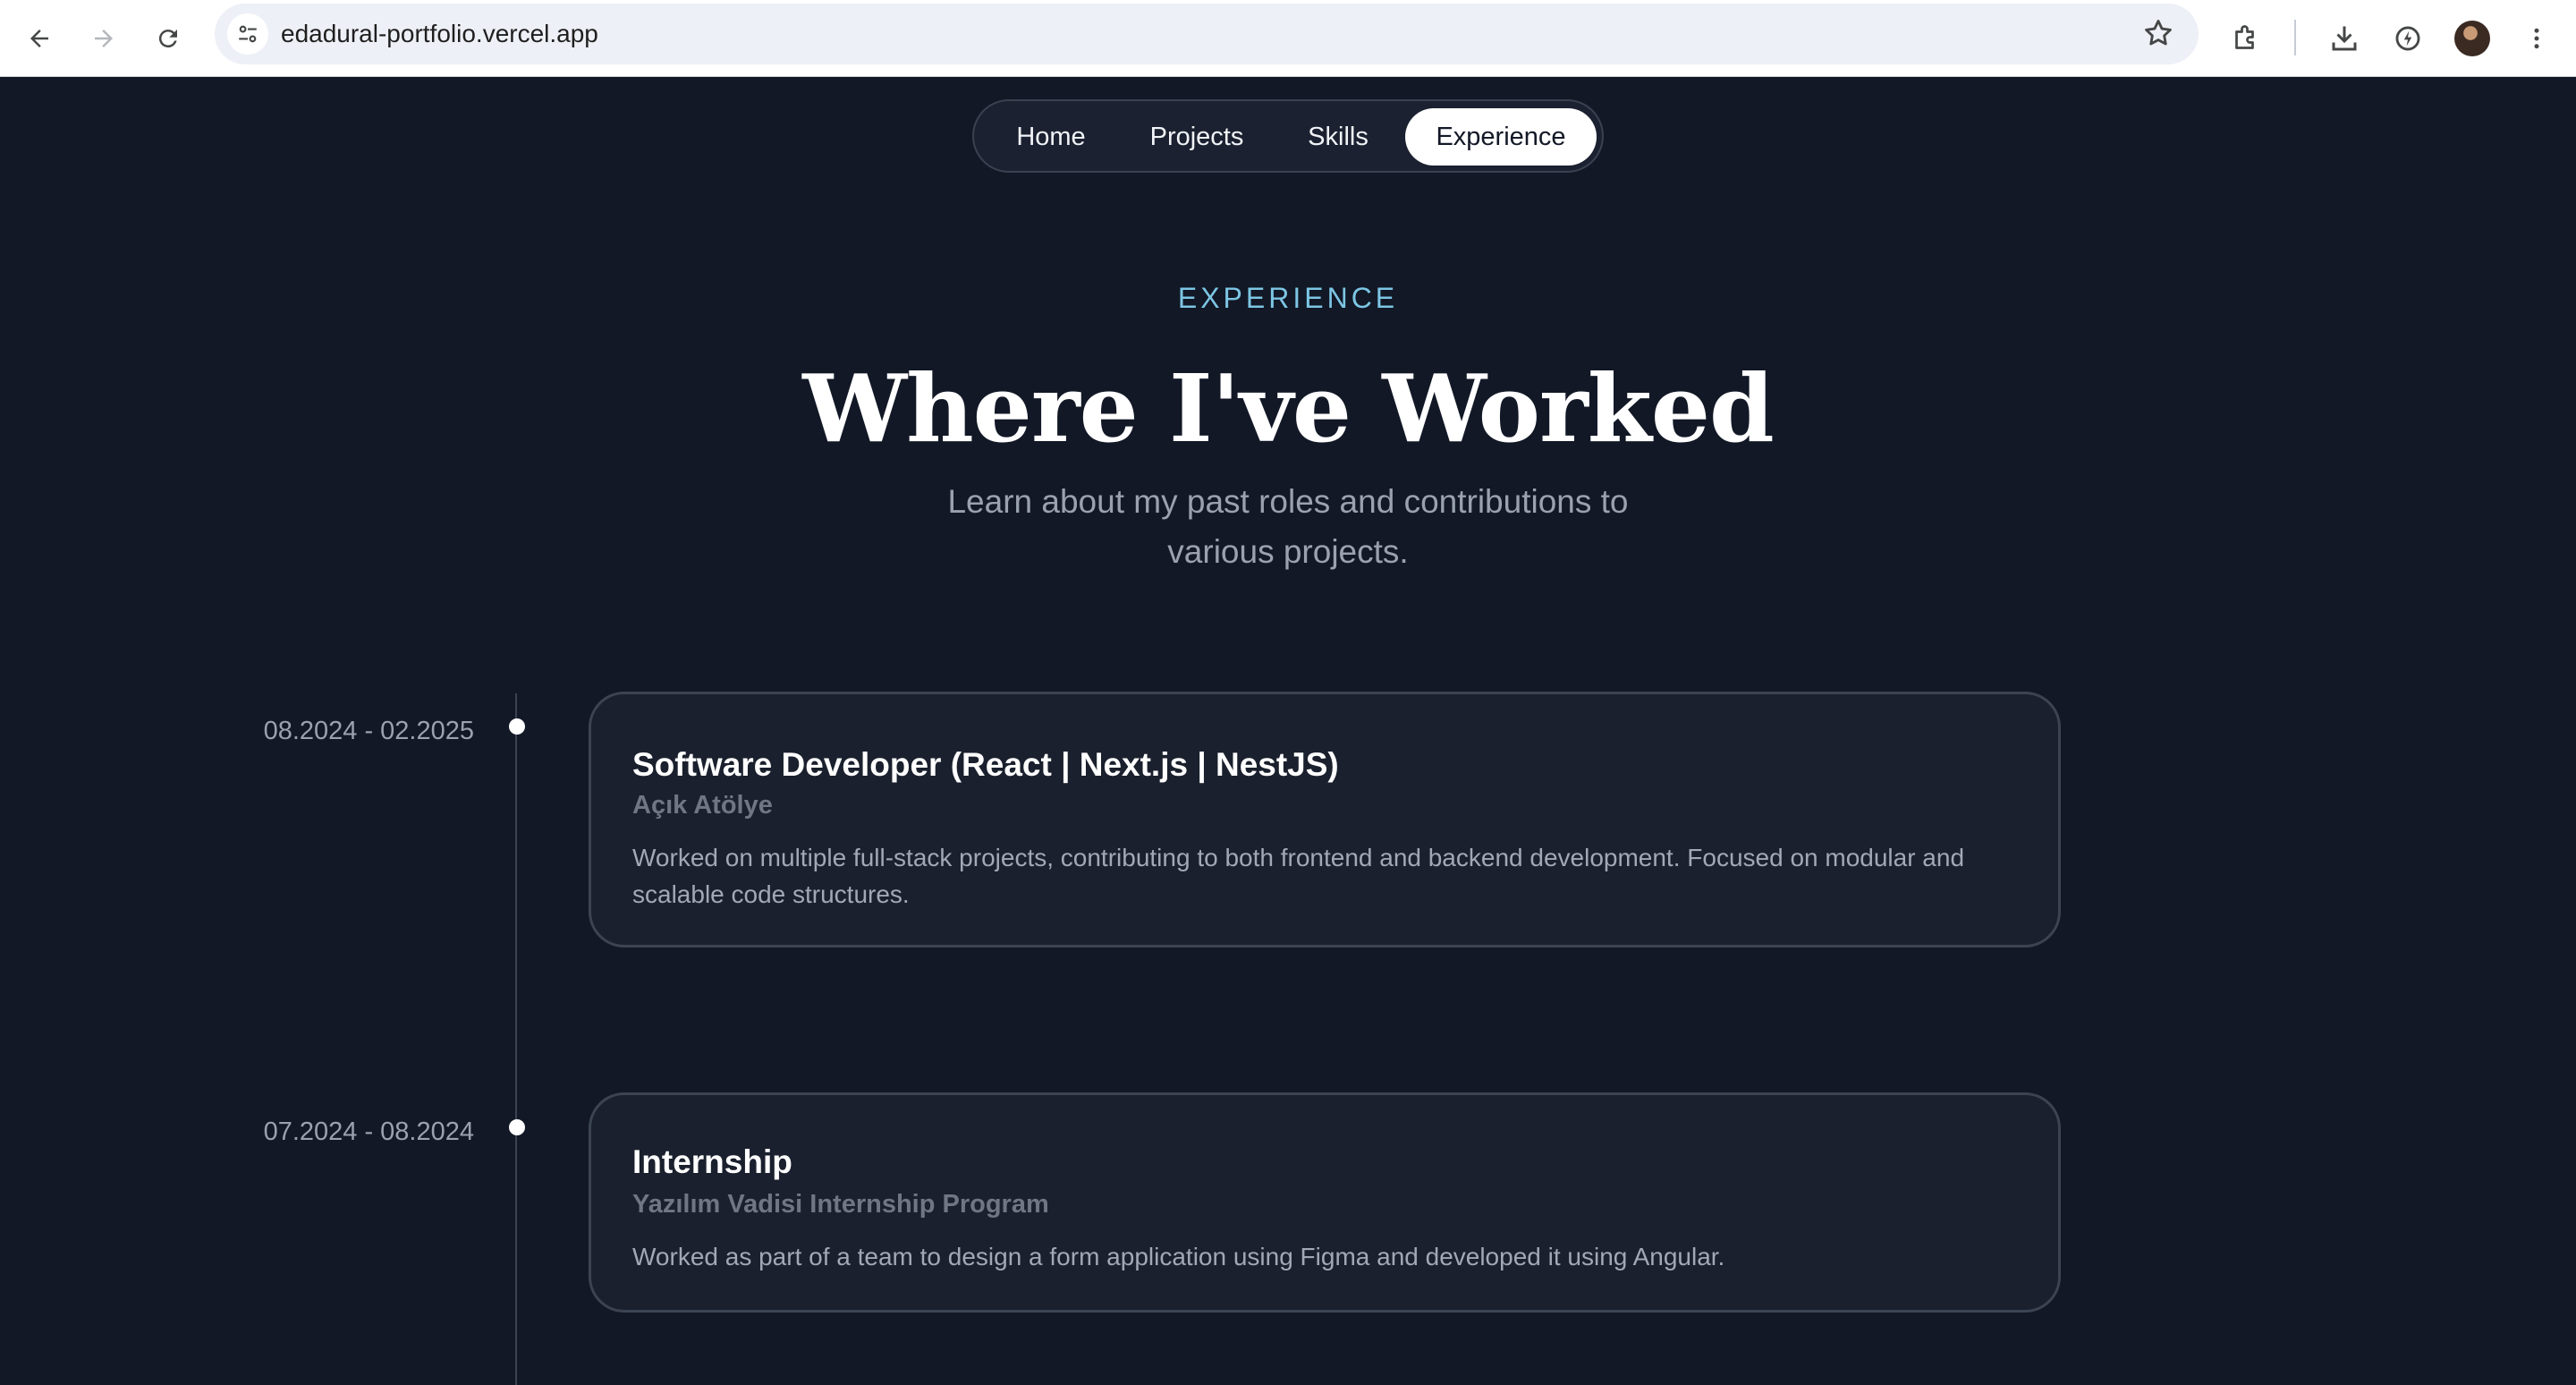  What do you see at coordinates (368, 1131) in the screenshot?
I see `experience-date: 07.2024 - 08.2024` at bounding box center [368, 1131].